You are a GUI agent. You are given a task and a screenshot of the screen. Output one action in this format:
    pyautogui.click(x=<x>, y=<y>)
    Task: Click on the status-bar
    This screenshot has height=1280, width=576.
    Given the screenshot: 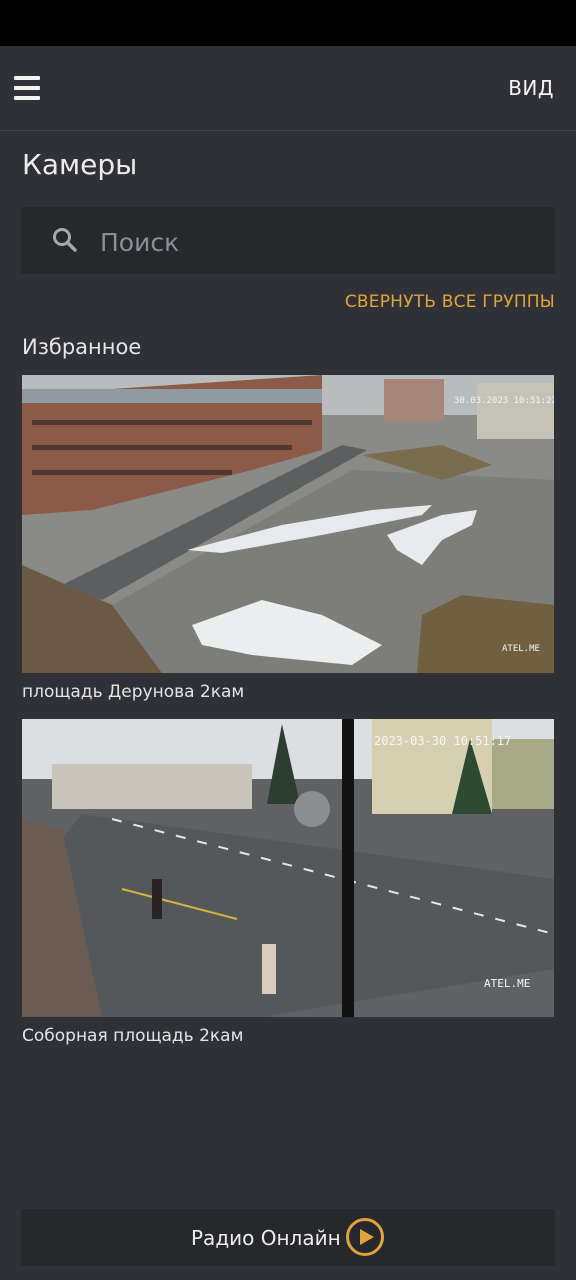 What is the action you would take?
    pyautogui.click(x=288, y=23)
    